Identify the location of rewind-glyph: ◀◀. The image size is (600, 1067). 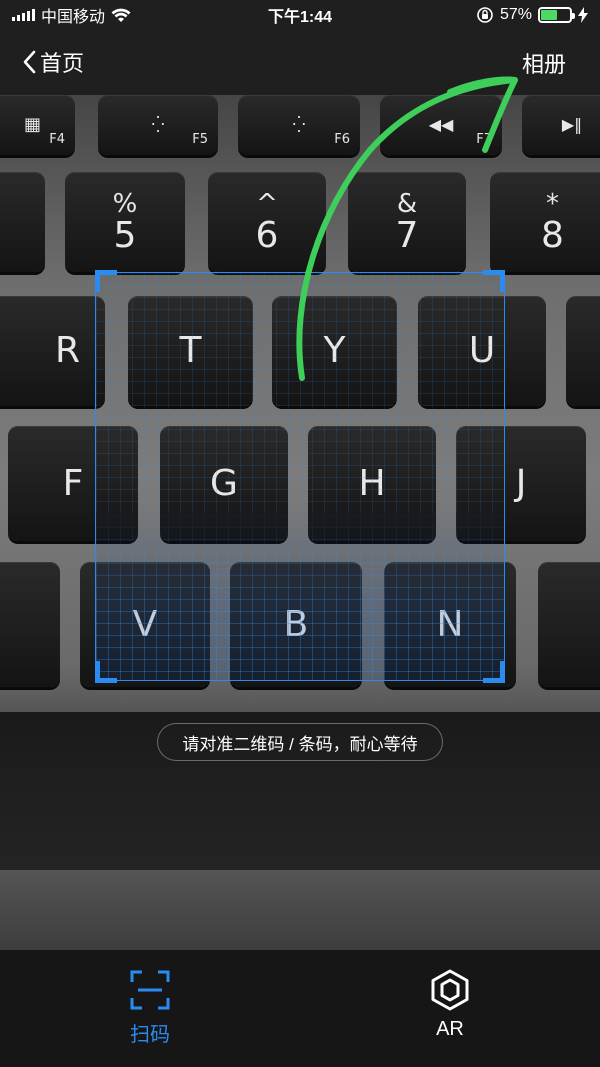
(441, 125).